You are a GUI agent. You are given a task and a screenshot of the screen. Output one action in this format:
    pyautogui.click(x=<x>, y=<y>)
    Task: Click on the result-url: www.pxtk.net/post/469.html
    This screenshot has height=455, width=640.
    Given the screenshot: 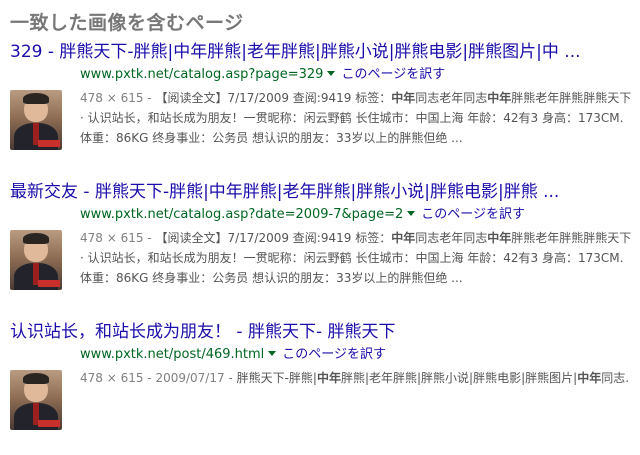 What is the action you would take?
    pyautogui.click(x=172, y=354)
    